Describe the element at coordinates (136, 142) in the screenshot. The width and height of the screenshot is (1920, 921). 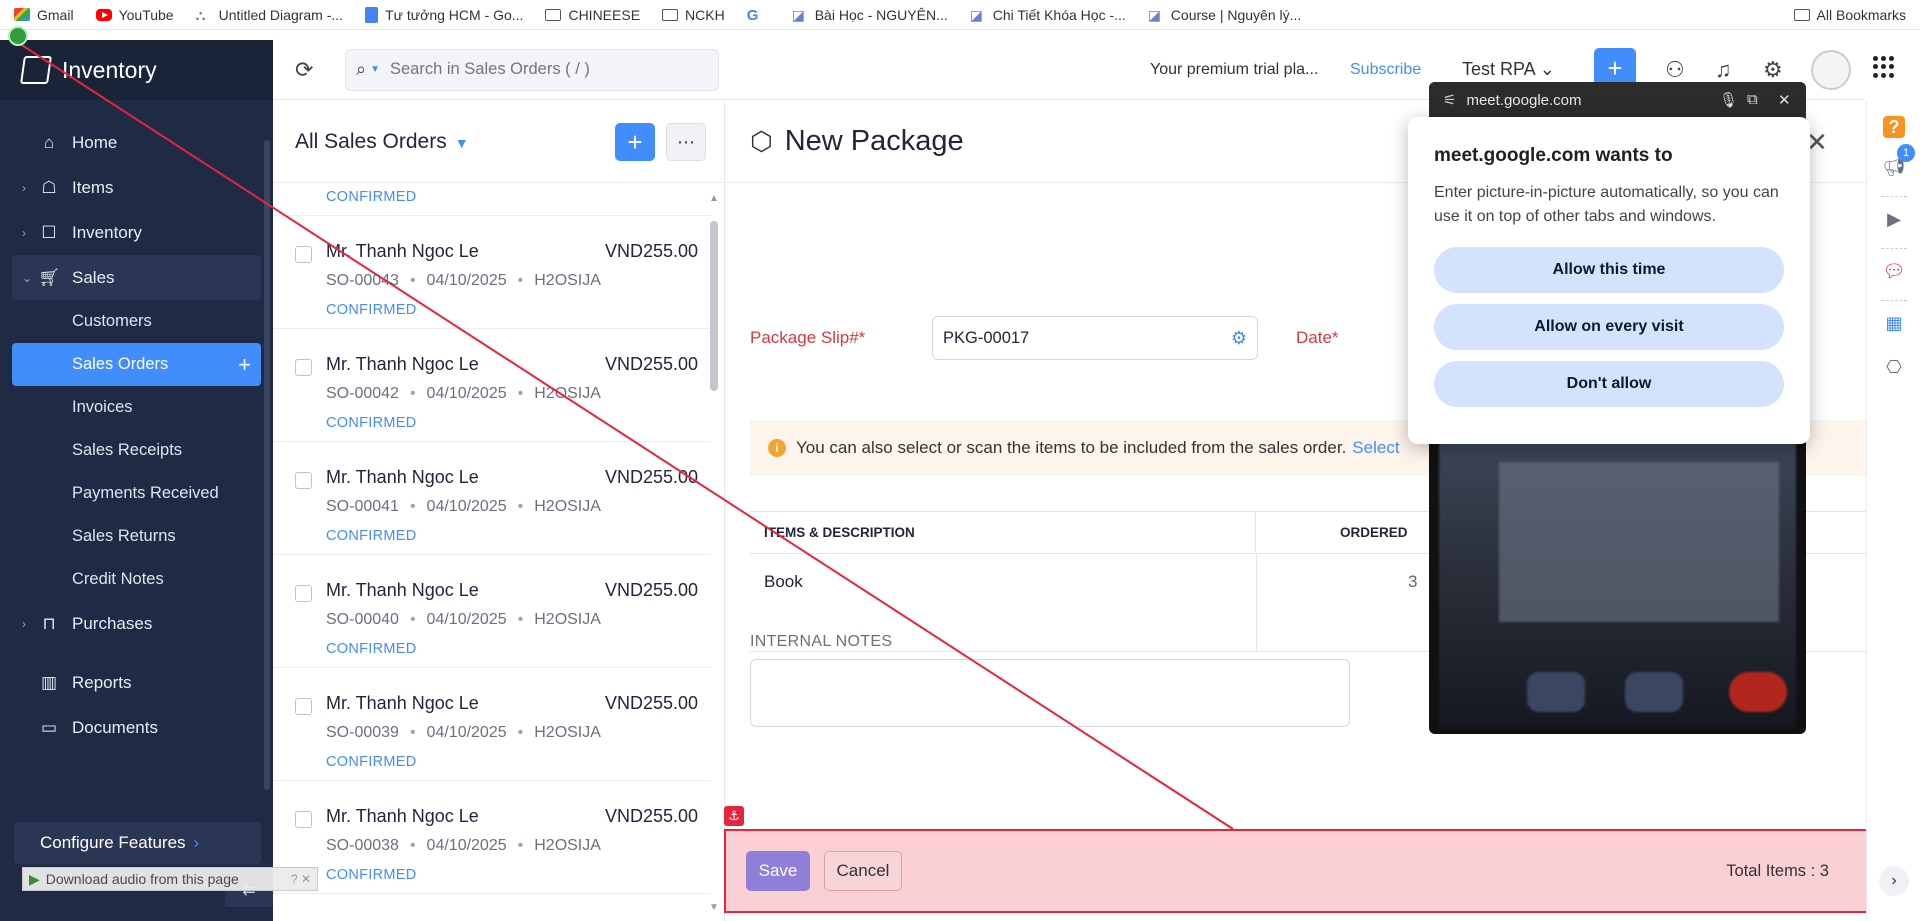
I see `sidebar-item-home: ⌂ Home` at that location.